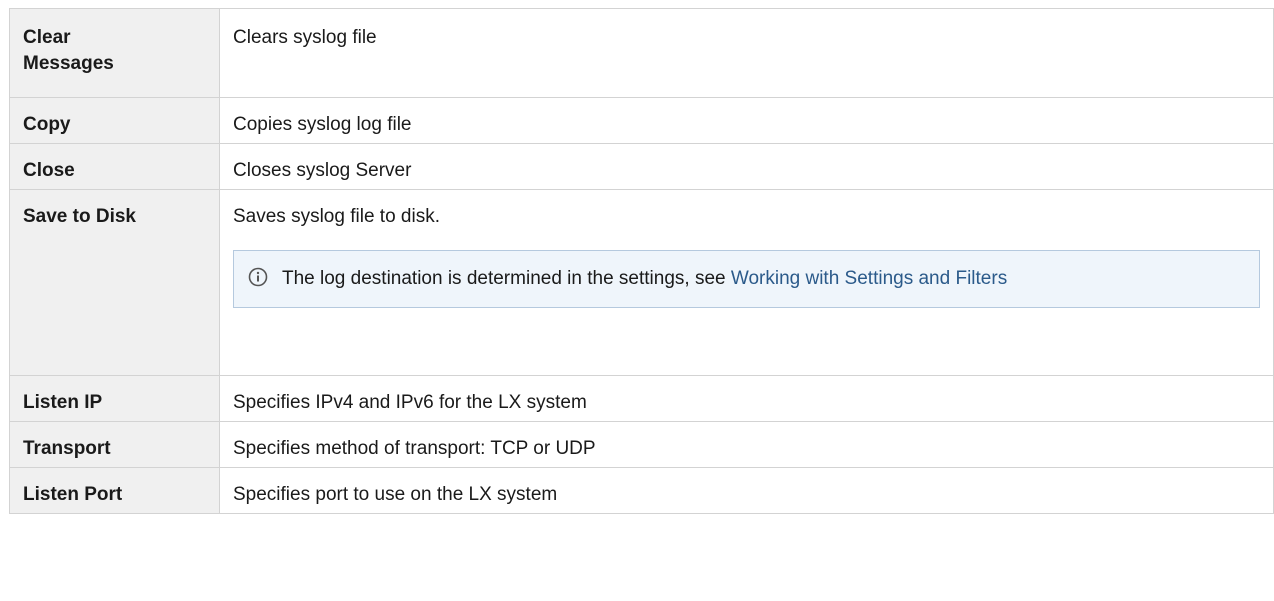 The height and width of the screenshot is (601, 1274). Describe the element at coordinates (336, 216) in the screenshot. I see `row-value: Saves syslog file to disk.` at that location.